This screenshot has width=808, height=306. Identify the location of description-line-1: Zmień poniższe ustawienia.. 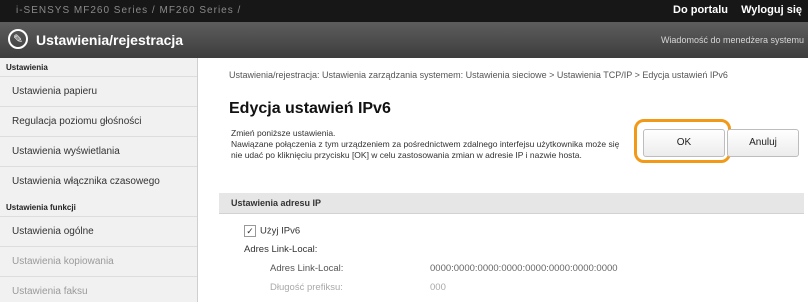
(283, 133).